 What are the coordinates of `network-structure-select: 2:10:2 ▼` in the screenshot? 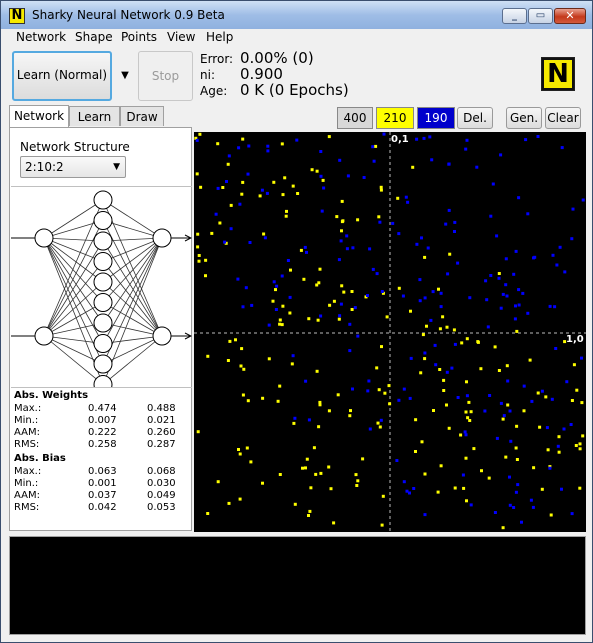 It's located at (73, 167).